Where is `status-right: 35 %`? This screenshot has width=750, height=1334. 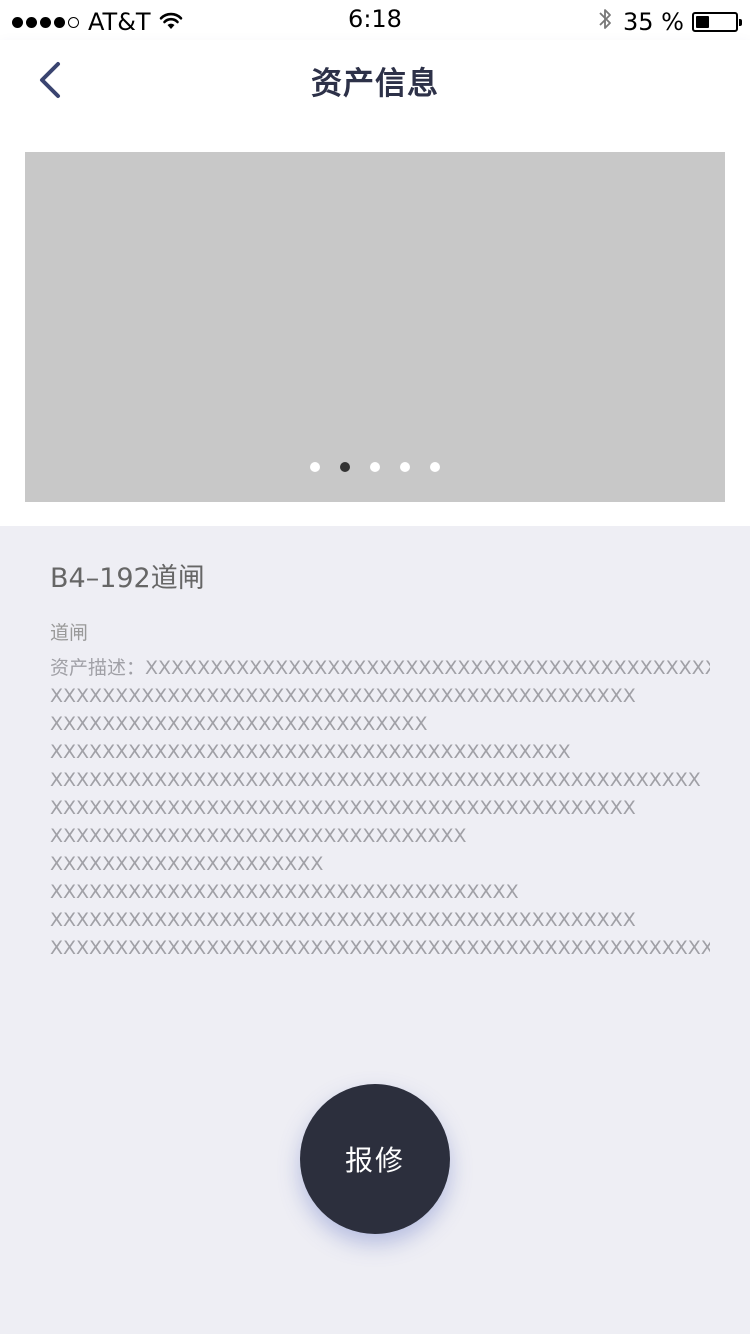 status-right: 35 % is located at coordinates (669, 22).